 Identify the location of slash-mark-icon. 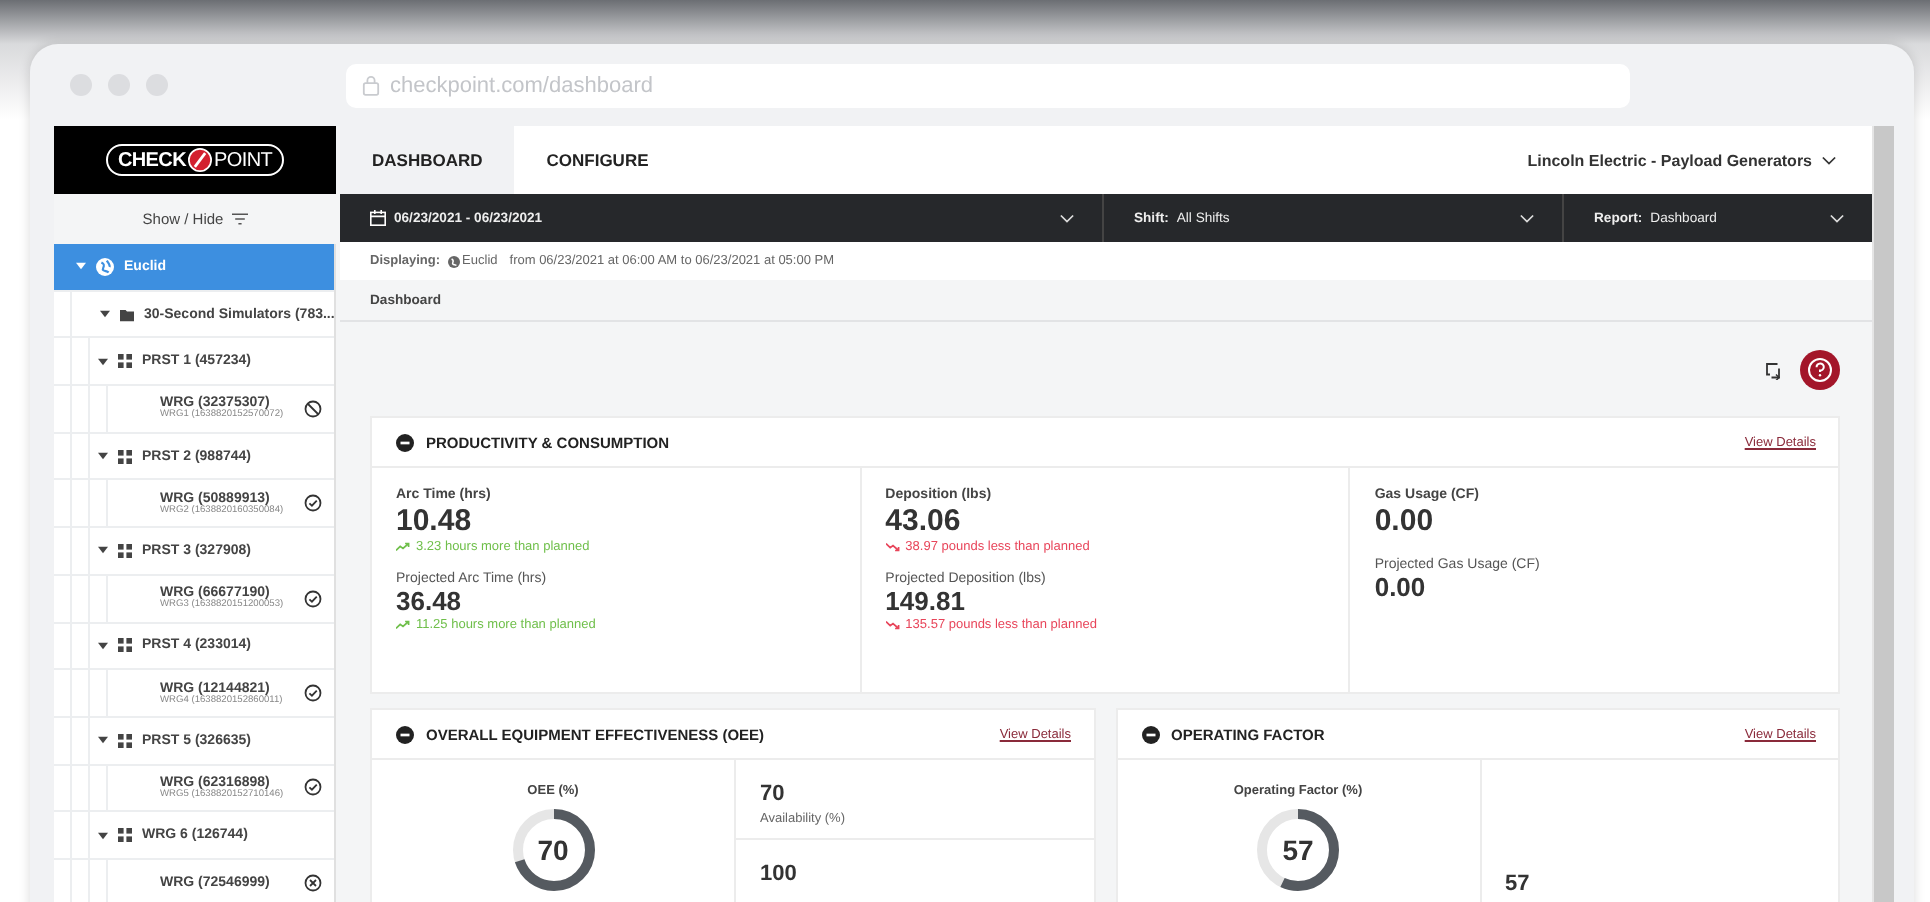
(200, 160).